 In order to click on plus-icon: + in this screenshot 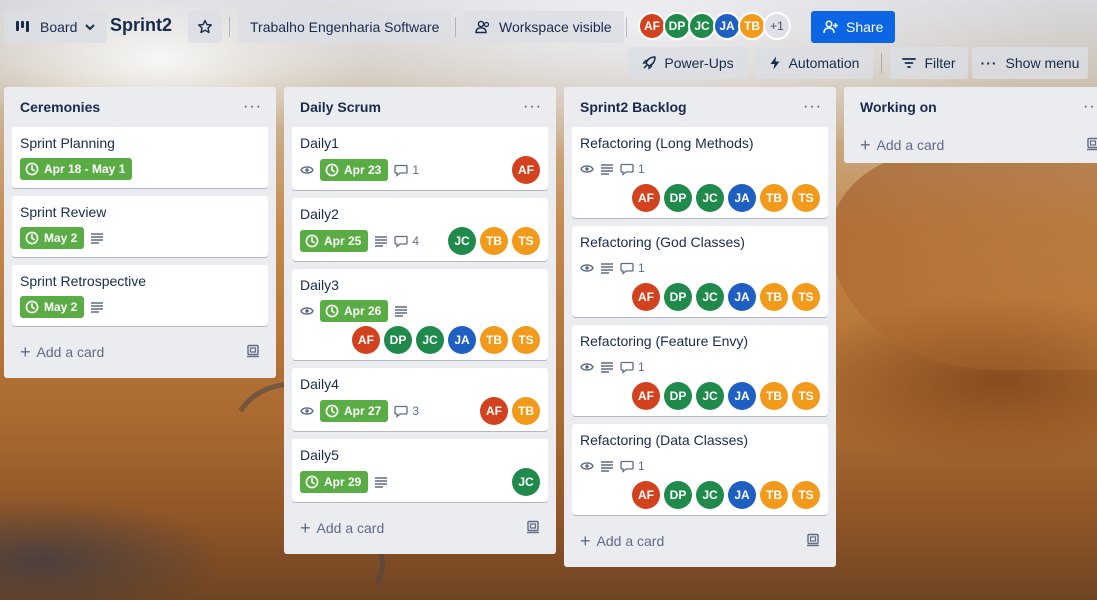, I will do `click(305, 528)`.